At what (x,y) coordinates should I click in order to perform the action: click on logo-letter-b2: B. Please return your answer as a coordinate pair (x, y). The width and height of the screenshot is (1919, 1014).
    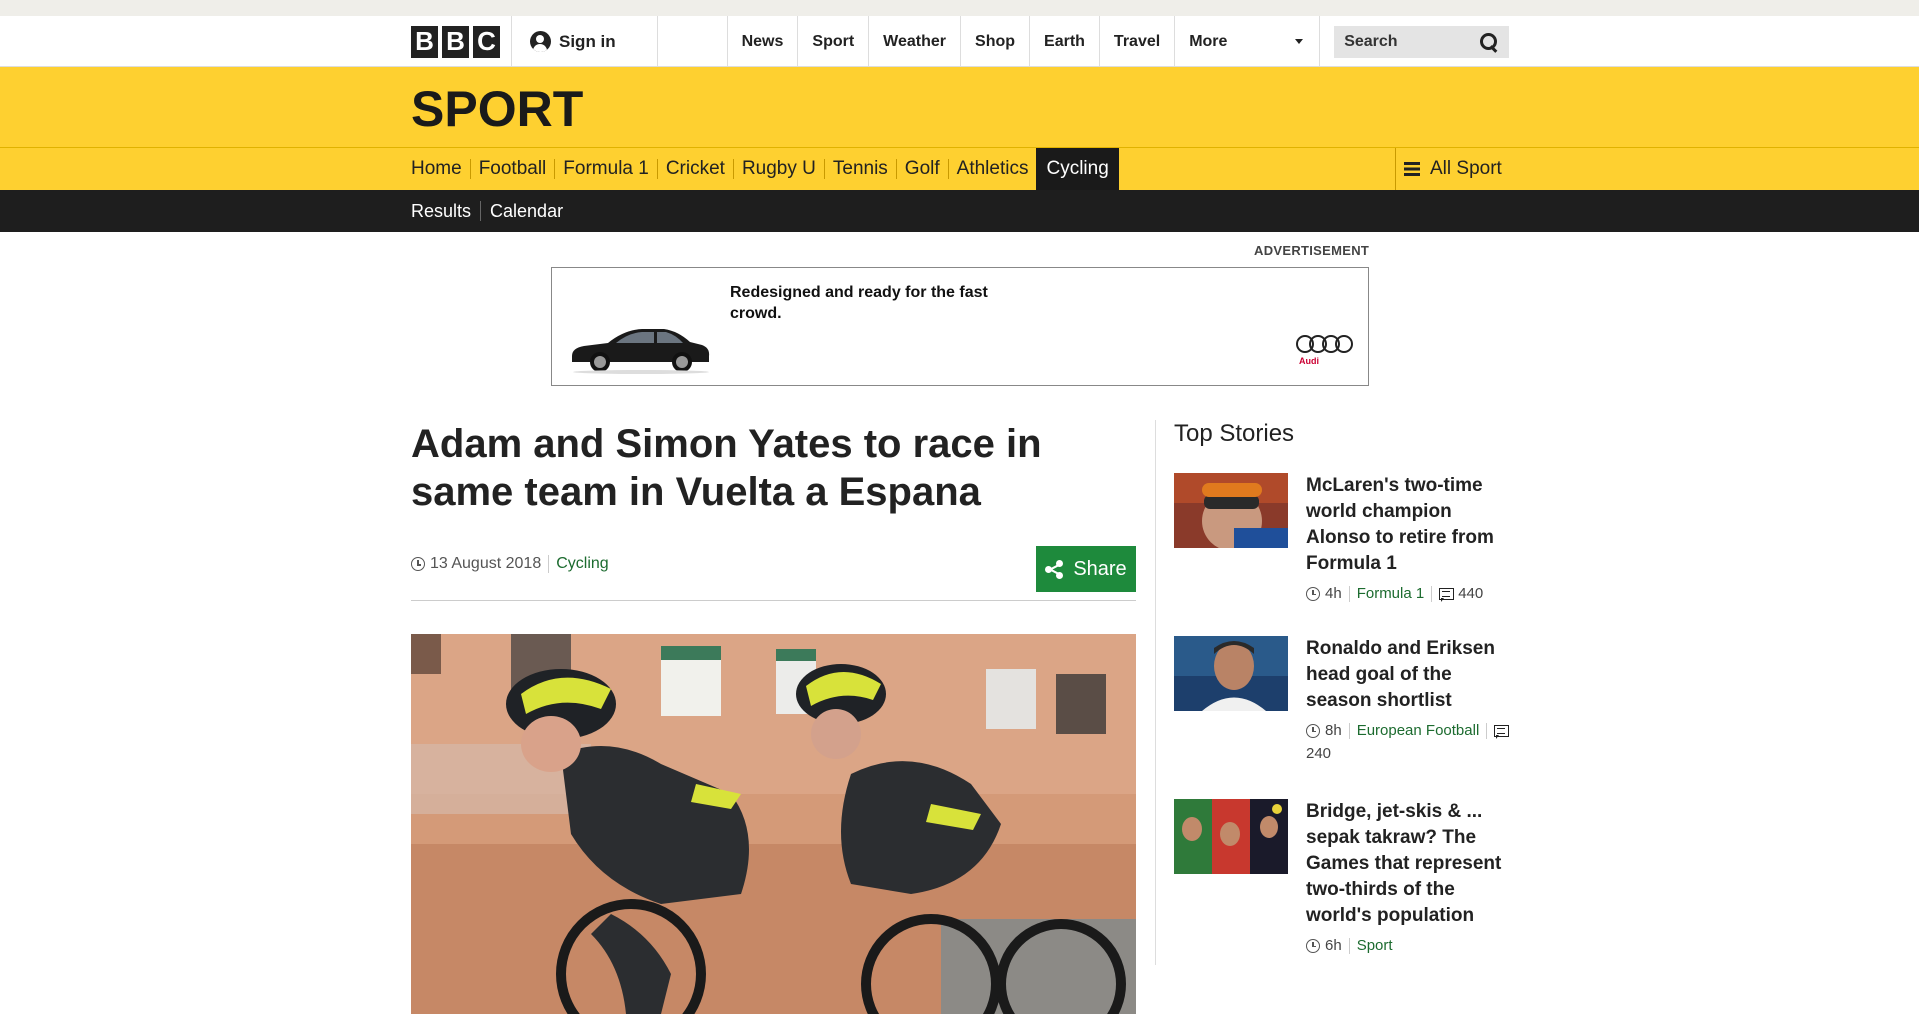
    Looking at the image, I should click on (455, 41).